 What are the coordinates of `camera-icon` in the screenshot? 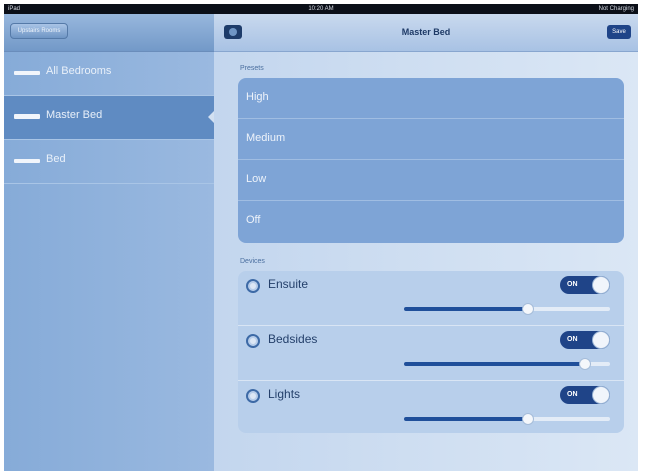 It's located at (233, 32).